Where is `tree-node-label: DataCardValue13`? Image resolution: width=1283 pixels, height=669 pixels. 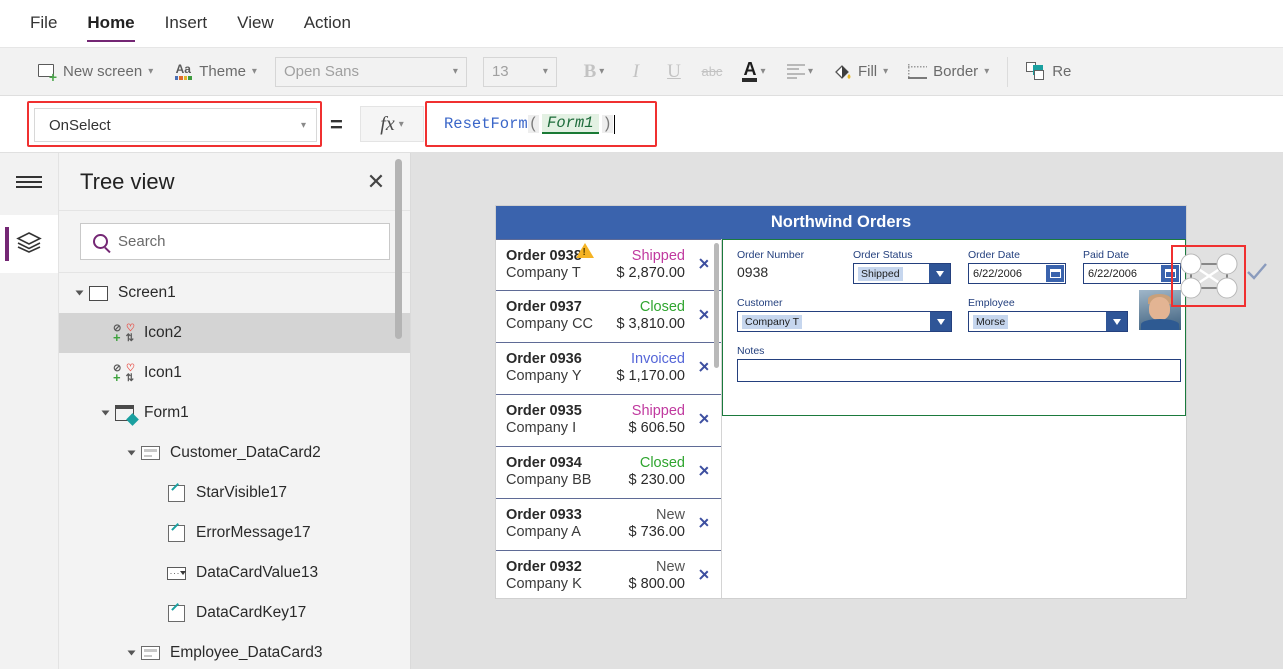 tree-node-label: DataCardValue13 is located at coordinates (257, 572).